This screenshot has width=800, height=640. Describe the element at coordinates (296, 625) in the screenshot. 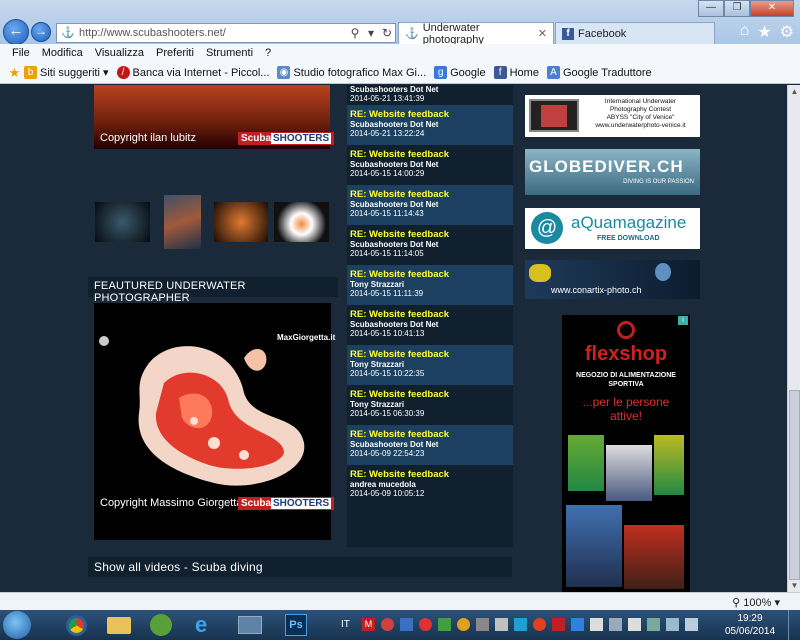

I see `photoshop-icon: Ps` at that location.